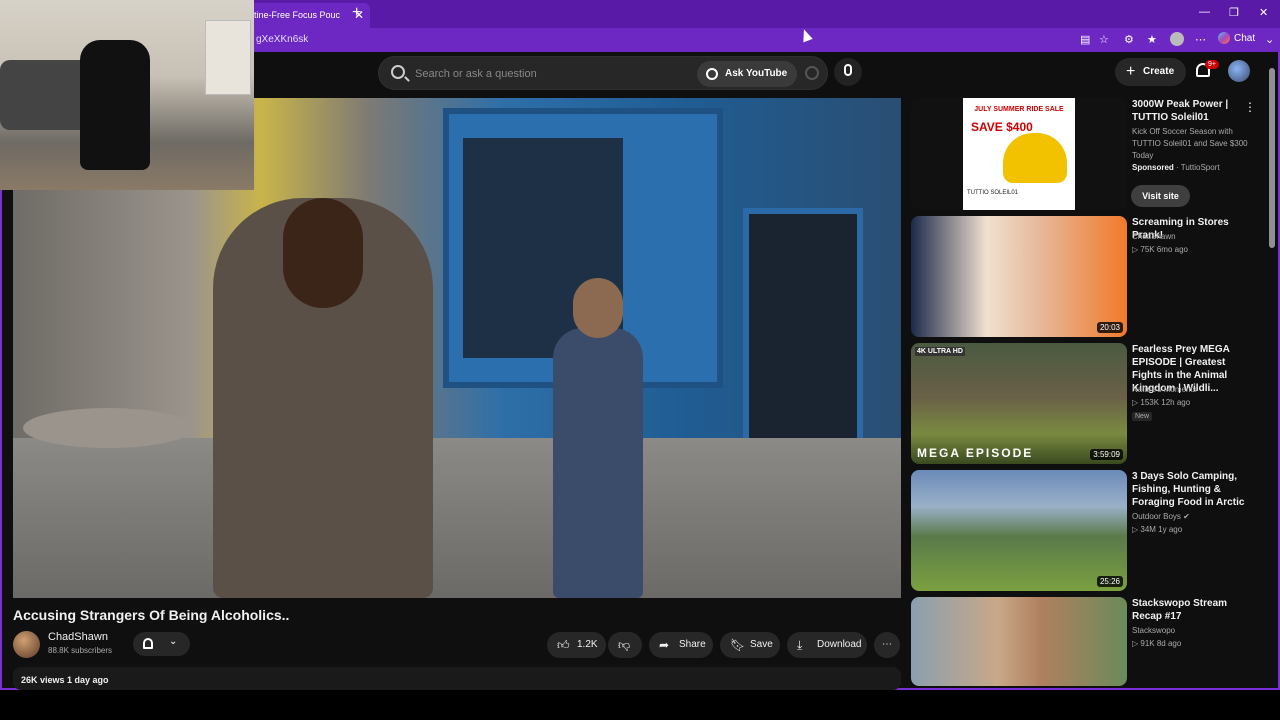 This screenshot has height=720, width=1280. Describe the element at coordinates (1239, 71) in the screenshot. I see `account-avatar` at that location.